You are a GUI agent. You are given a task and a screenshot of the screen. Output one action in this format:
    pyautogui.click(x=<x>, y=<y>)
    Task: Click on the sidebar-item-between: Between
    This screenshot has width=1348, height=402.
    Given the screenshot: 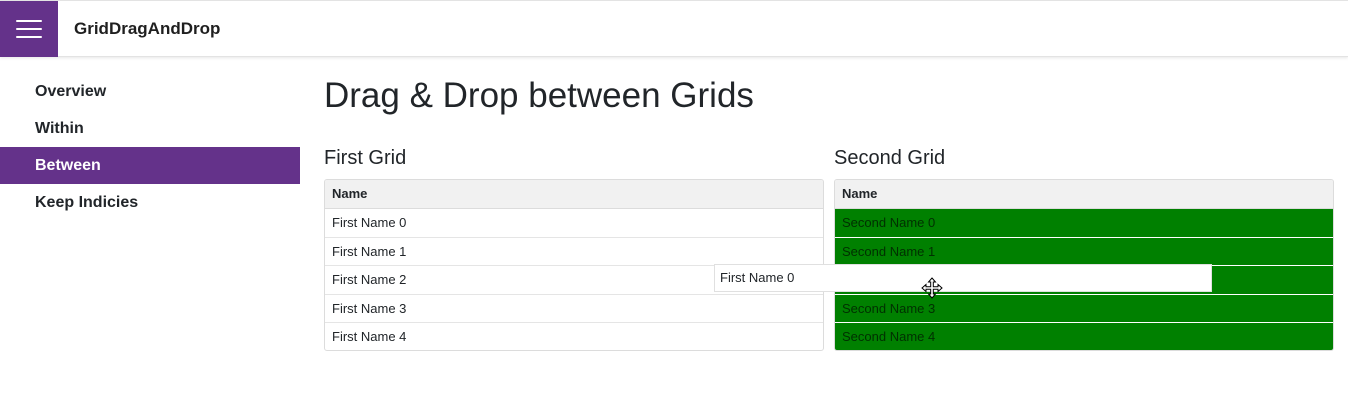 What is the action you would take?
    pyautogui.click(x=150, y=165)
    